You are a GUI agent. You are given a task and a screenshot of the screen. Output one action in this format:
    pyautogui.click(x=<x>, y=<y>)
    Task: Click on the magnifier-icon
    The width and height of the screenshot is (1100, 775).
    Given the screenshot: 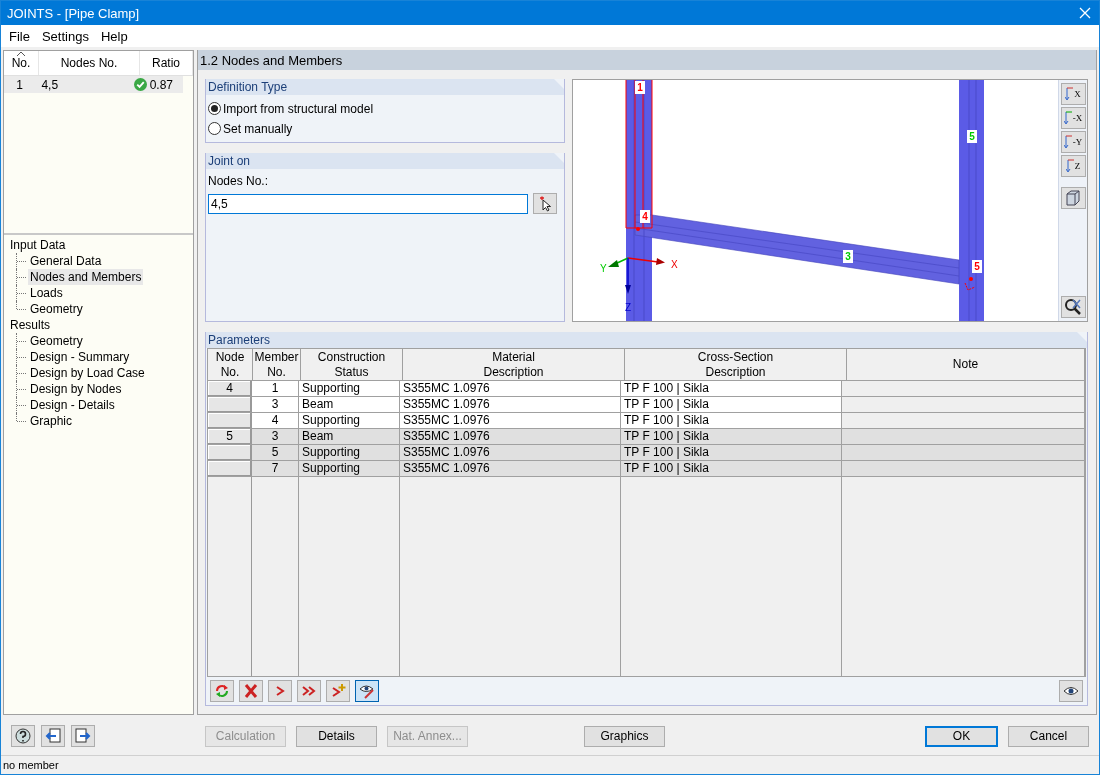 What is the action you would take?
    pyautogui.click(x=1073, y=307)
    